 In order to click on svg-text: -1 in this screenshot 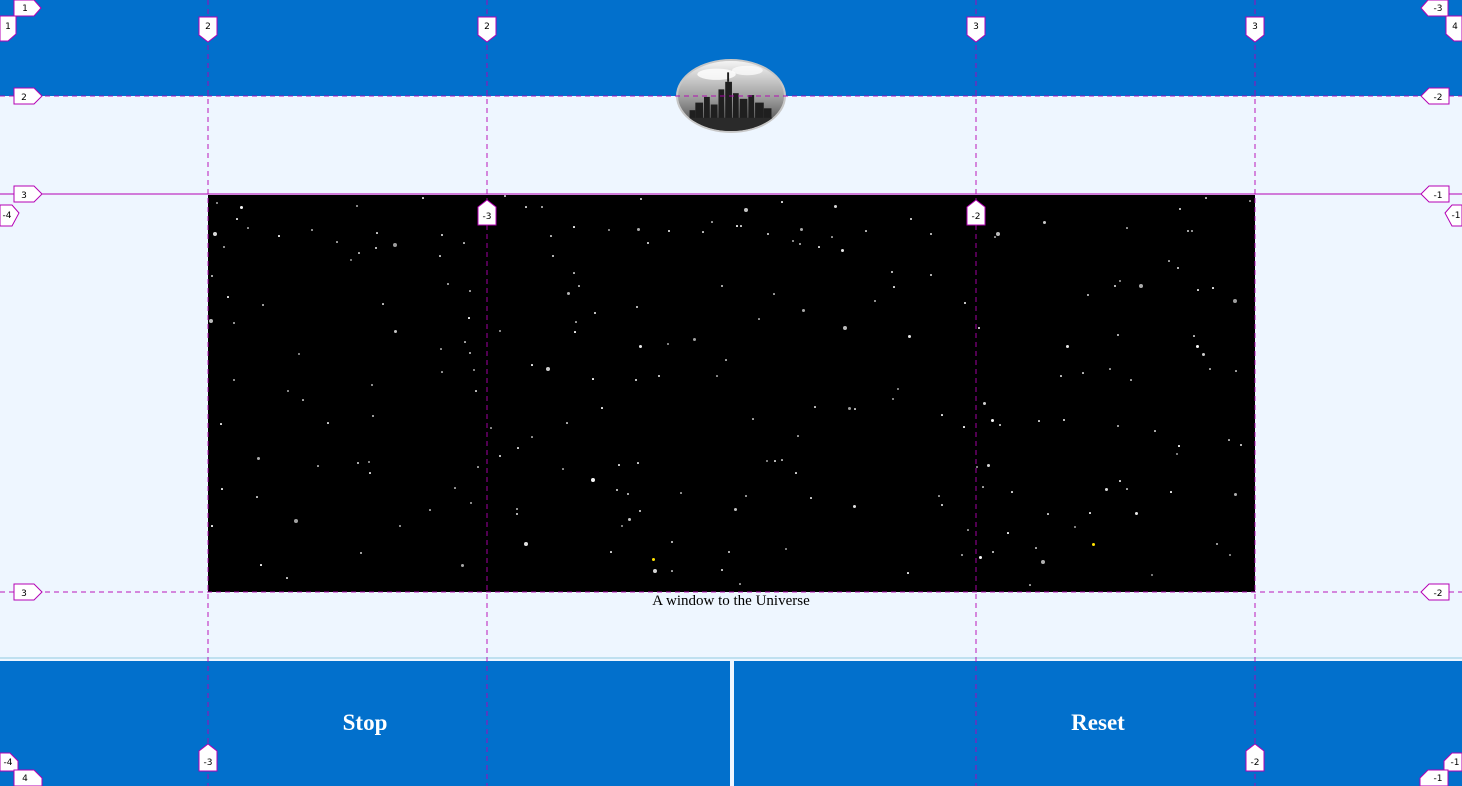, I will do `click(1438, 196)`.